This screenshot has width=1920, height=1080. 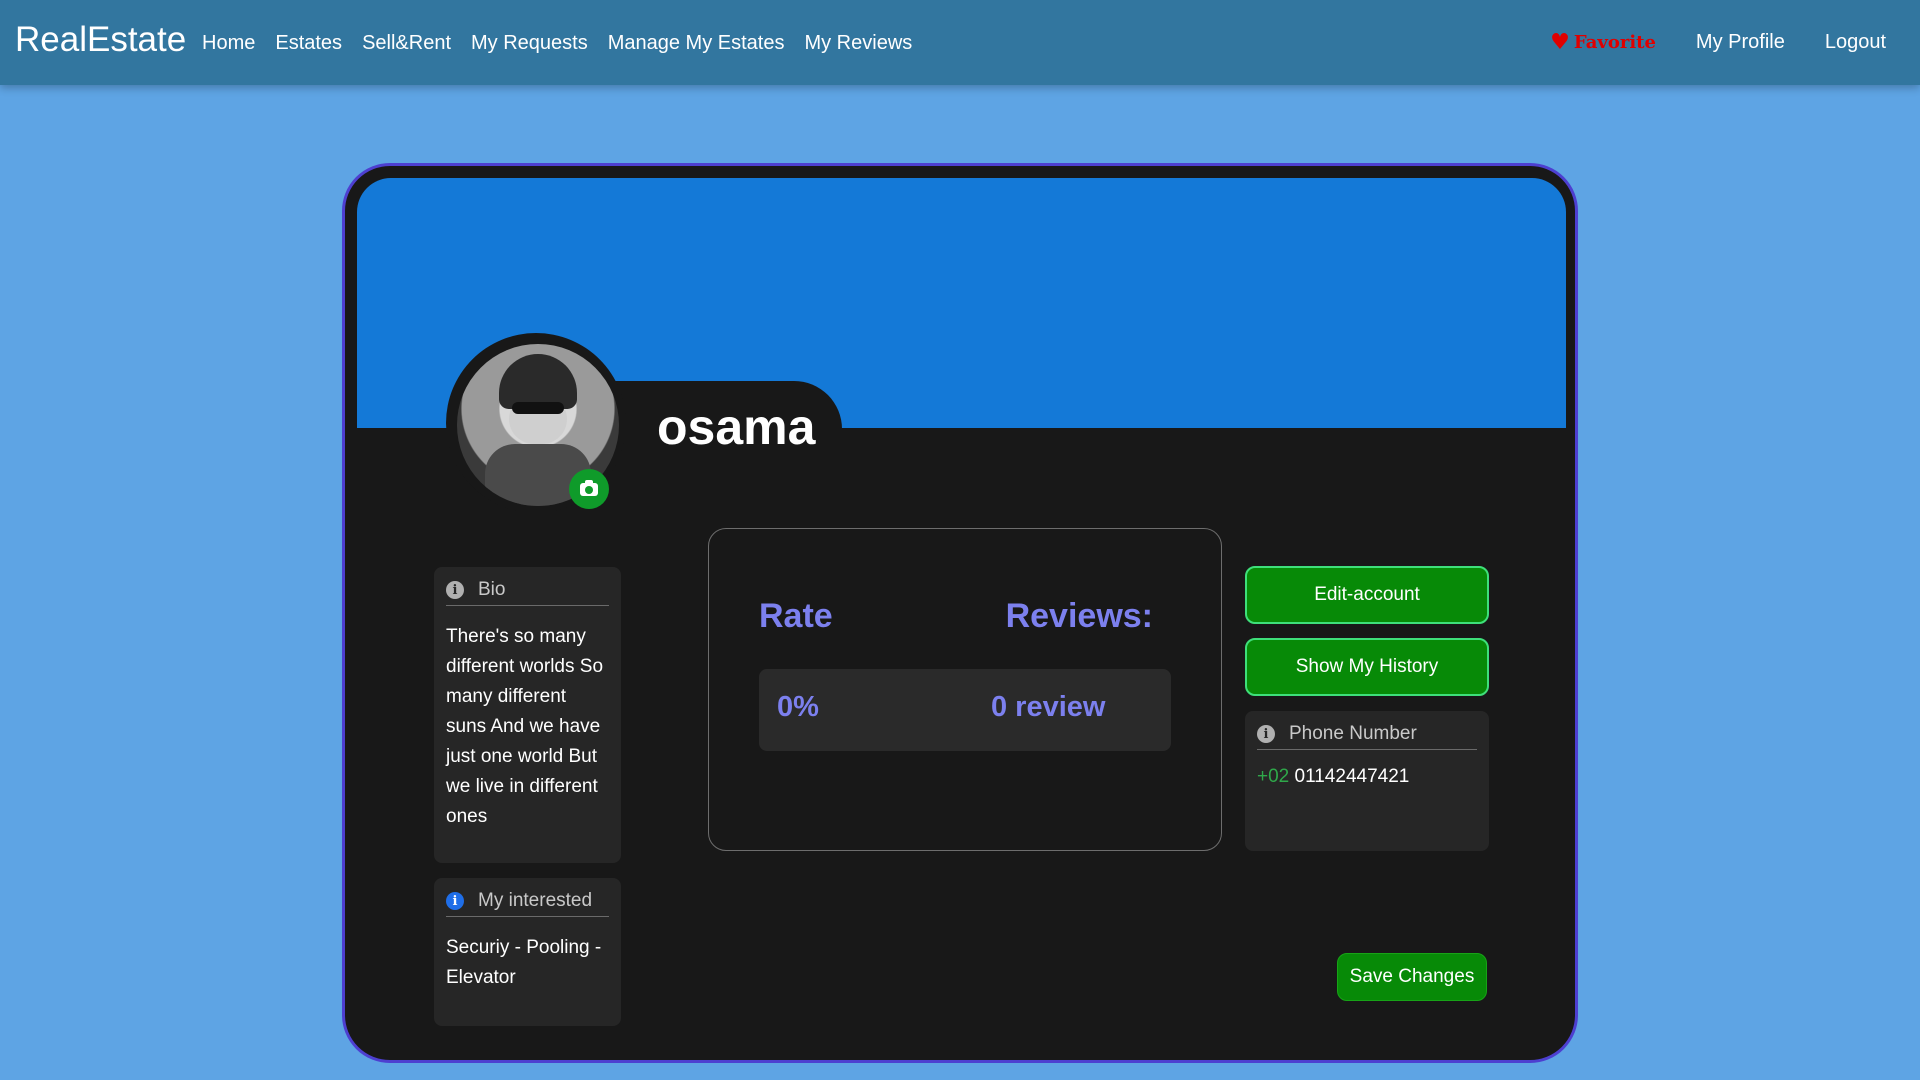 What do you see at coordinates (1367, 667) in the screenshot?
I see `show-history-button: Show My History` at bounding box center [1367, 667].